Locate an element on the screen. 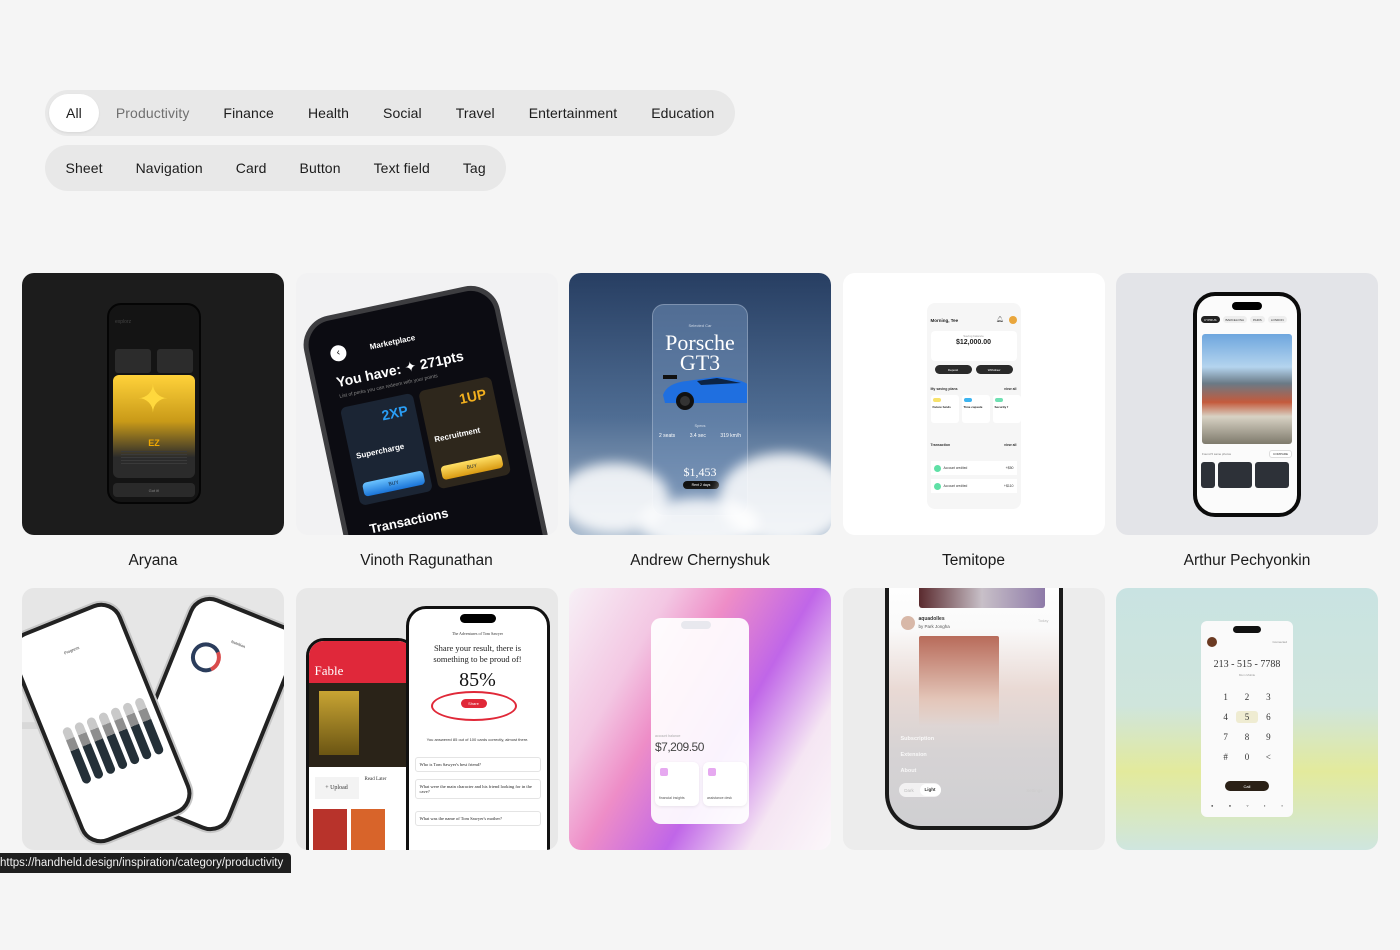 This screenshot has height=950, width=1400. tile-label: financial insights is located at coordinates (672, 798).